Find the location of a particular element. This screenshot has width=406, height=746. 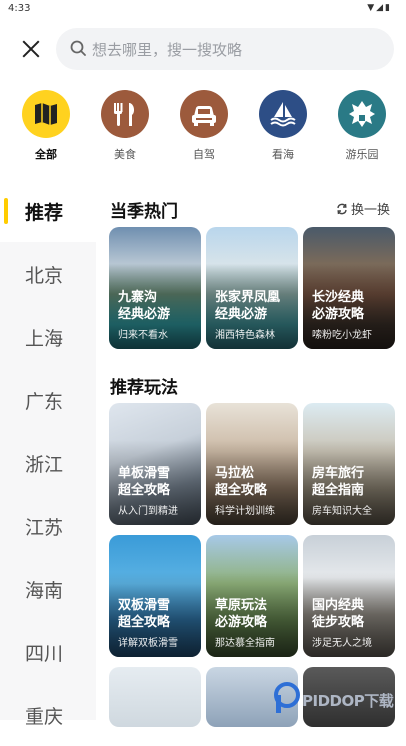

region-item-guangdong: 广东 is located at coordinates (48, 401).